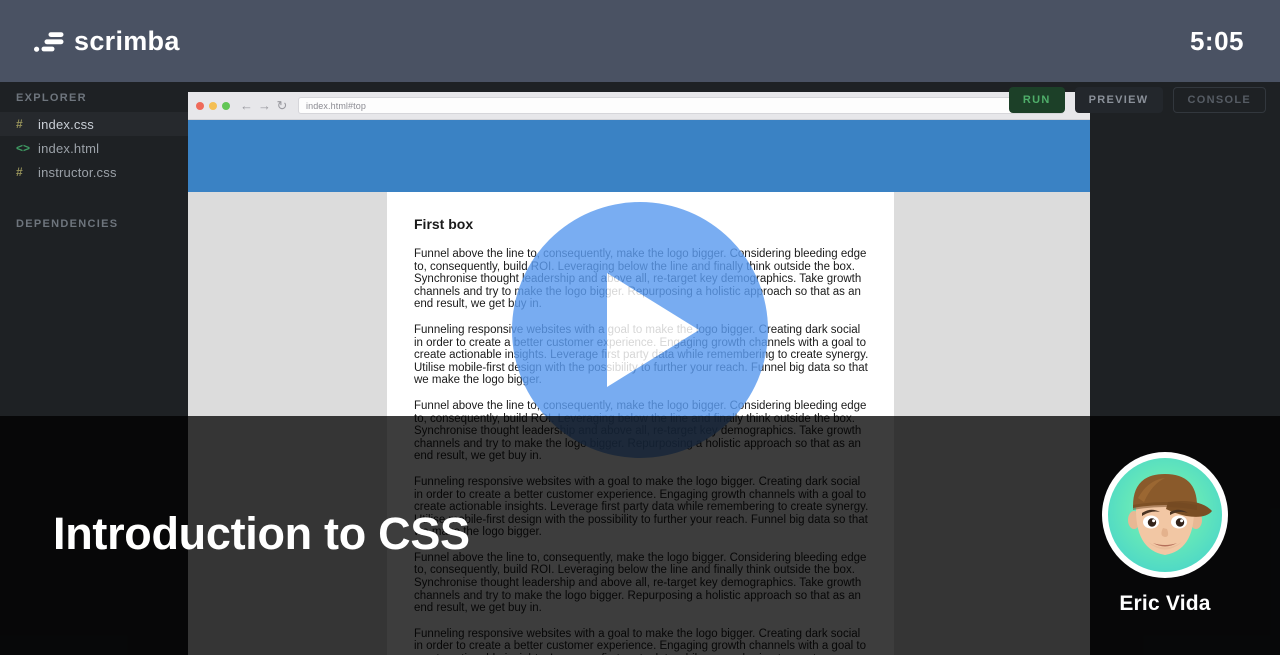 The image size is (1280, 655). What do you see at coordinates (640, 41) in the screenshot?
I see `top-bar: scrimba 5:05` at bounding box center [640, 41].